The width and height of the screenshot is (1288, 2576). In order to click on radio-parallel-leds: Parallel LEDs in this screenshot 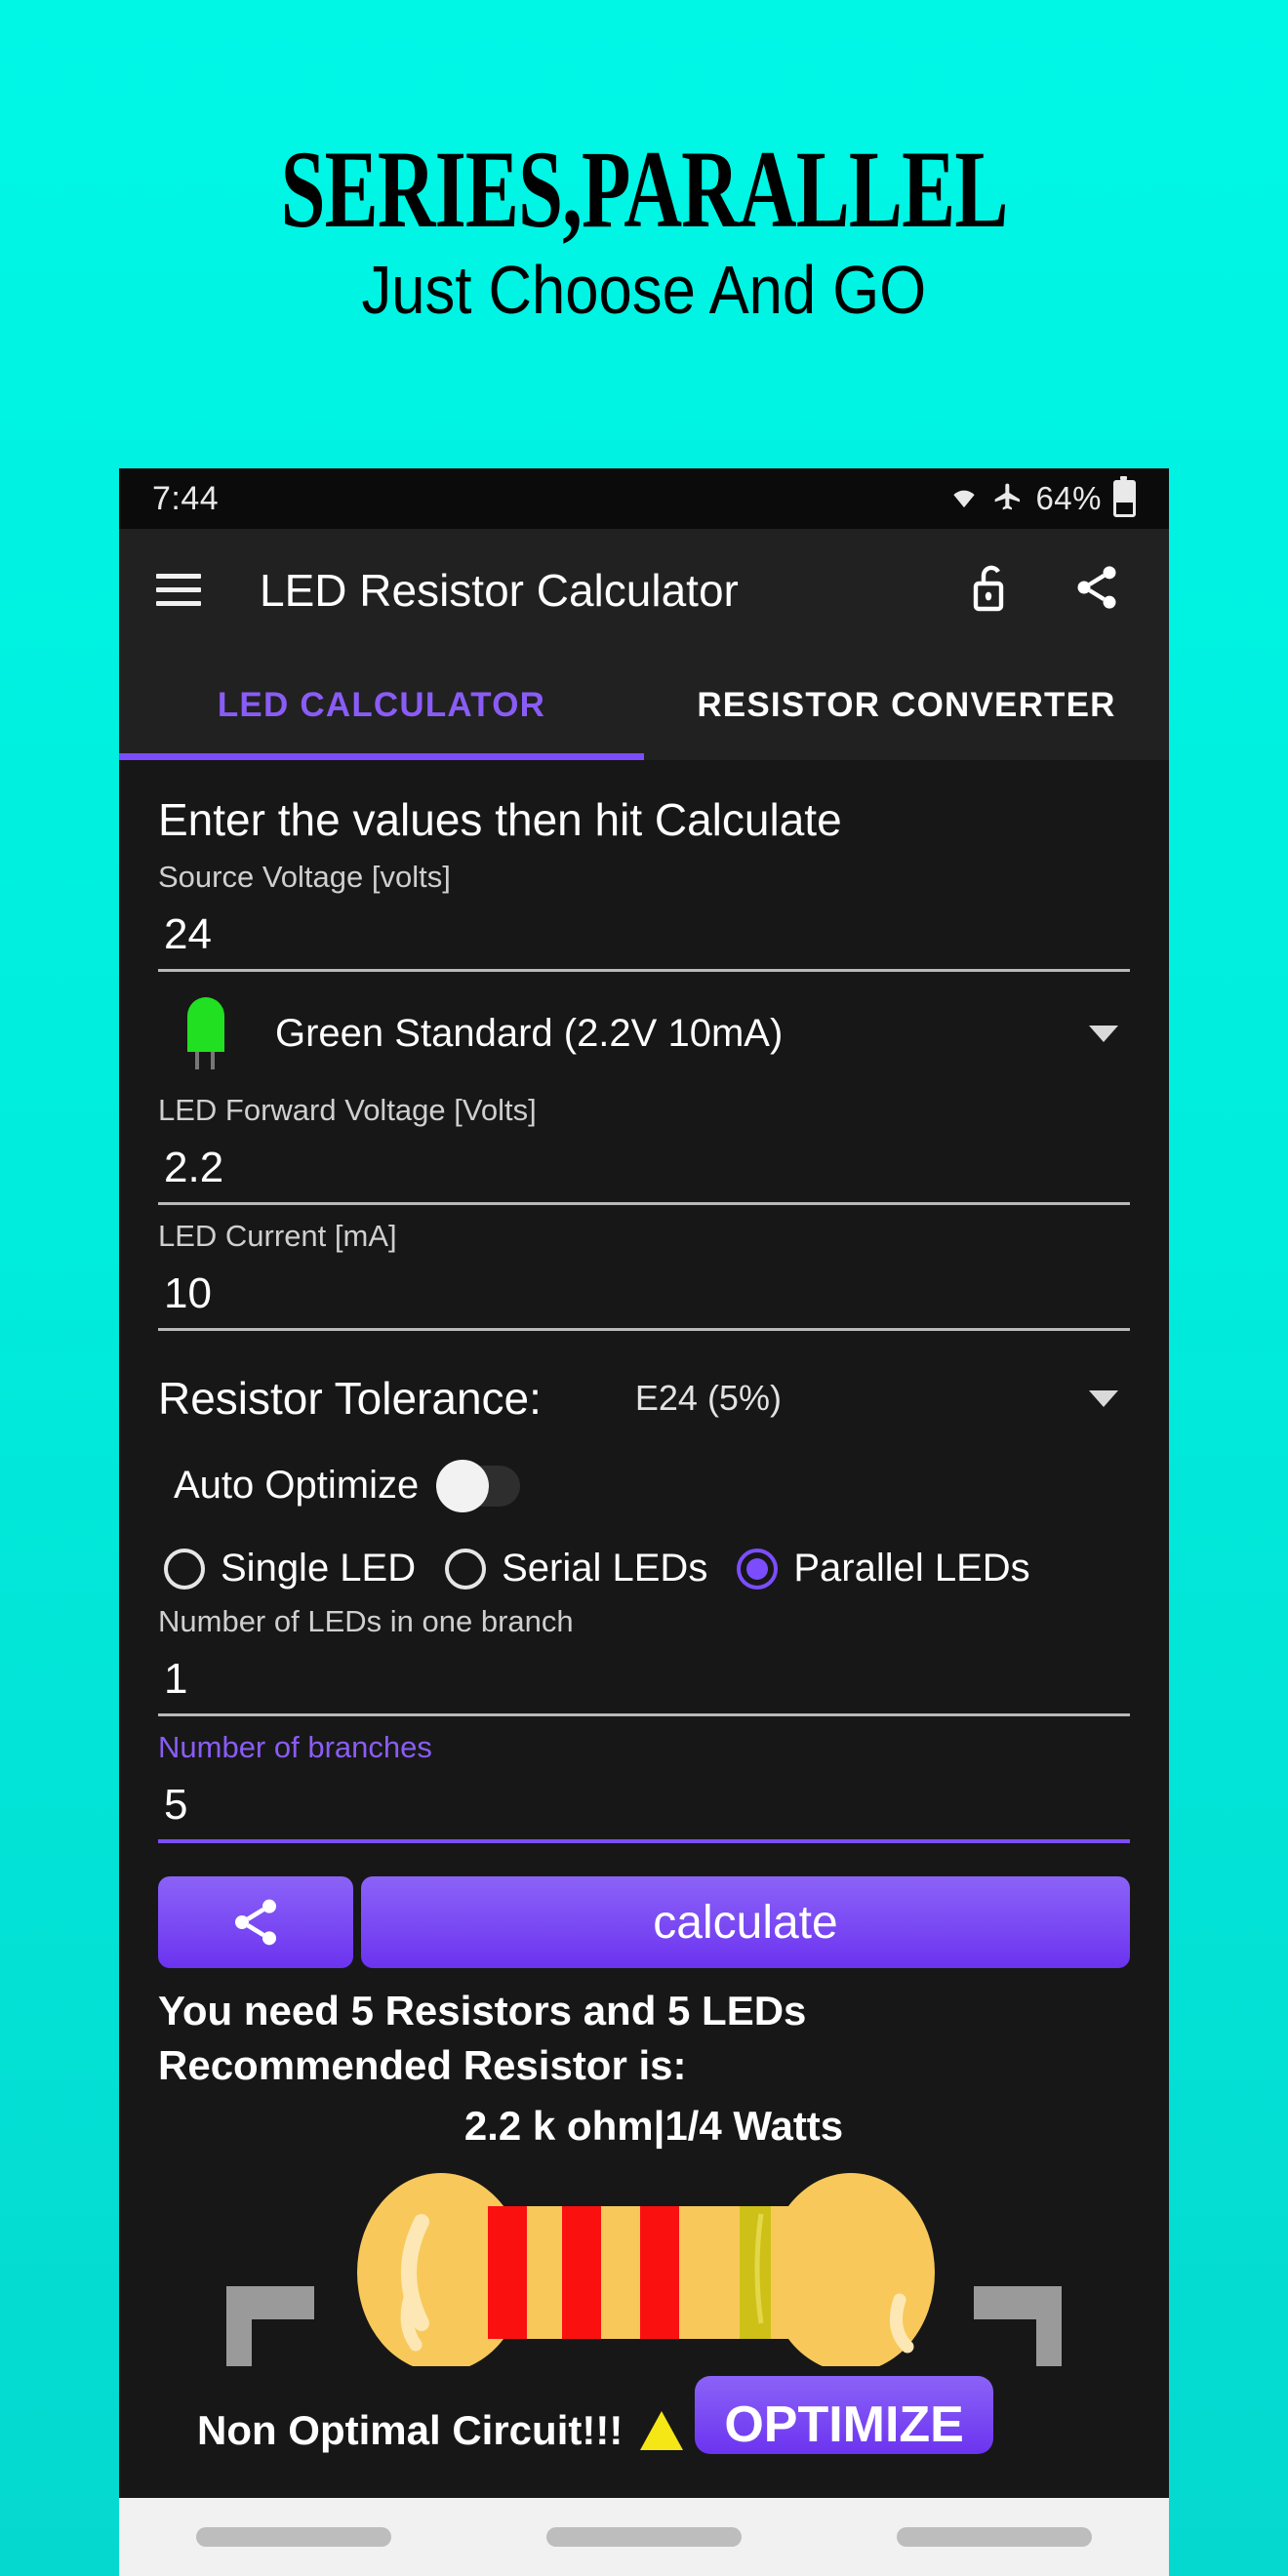, I will do `click(883, 1568)`.